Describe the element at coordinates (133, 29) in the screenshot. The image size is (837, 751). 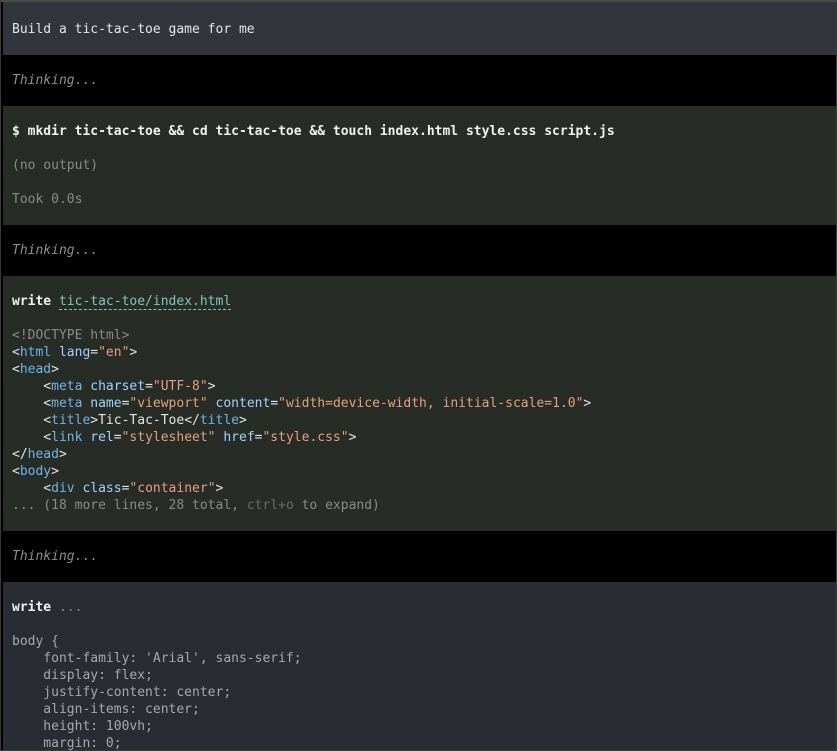
I see `user-message-text: Build a tic-tac-toe game for me` at that location.